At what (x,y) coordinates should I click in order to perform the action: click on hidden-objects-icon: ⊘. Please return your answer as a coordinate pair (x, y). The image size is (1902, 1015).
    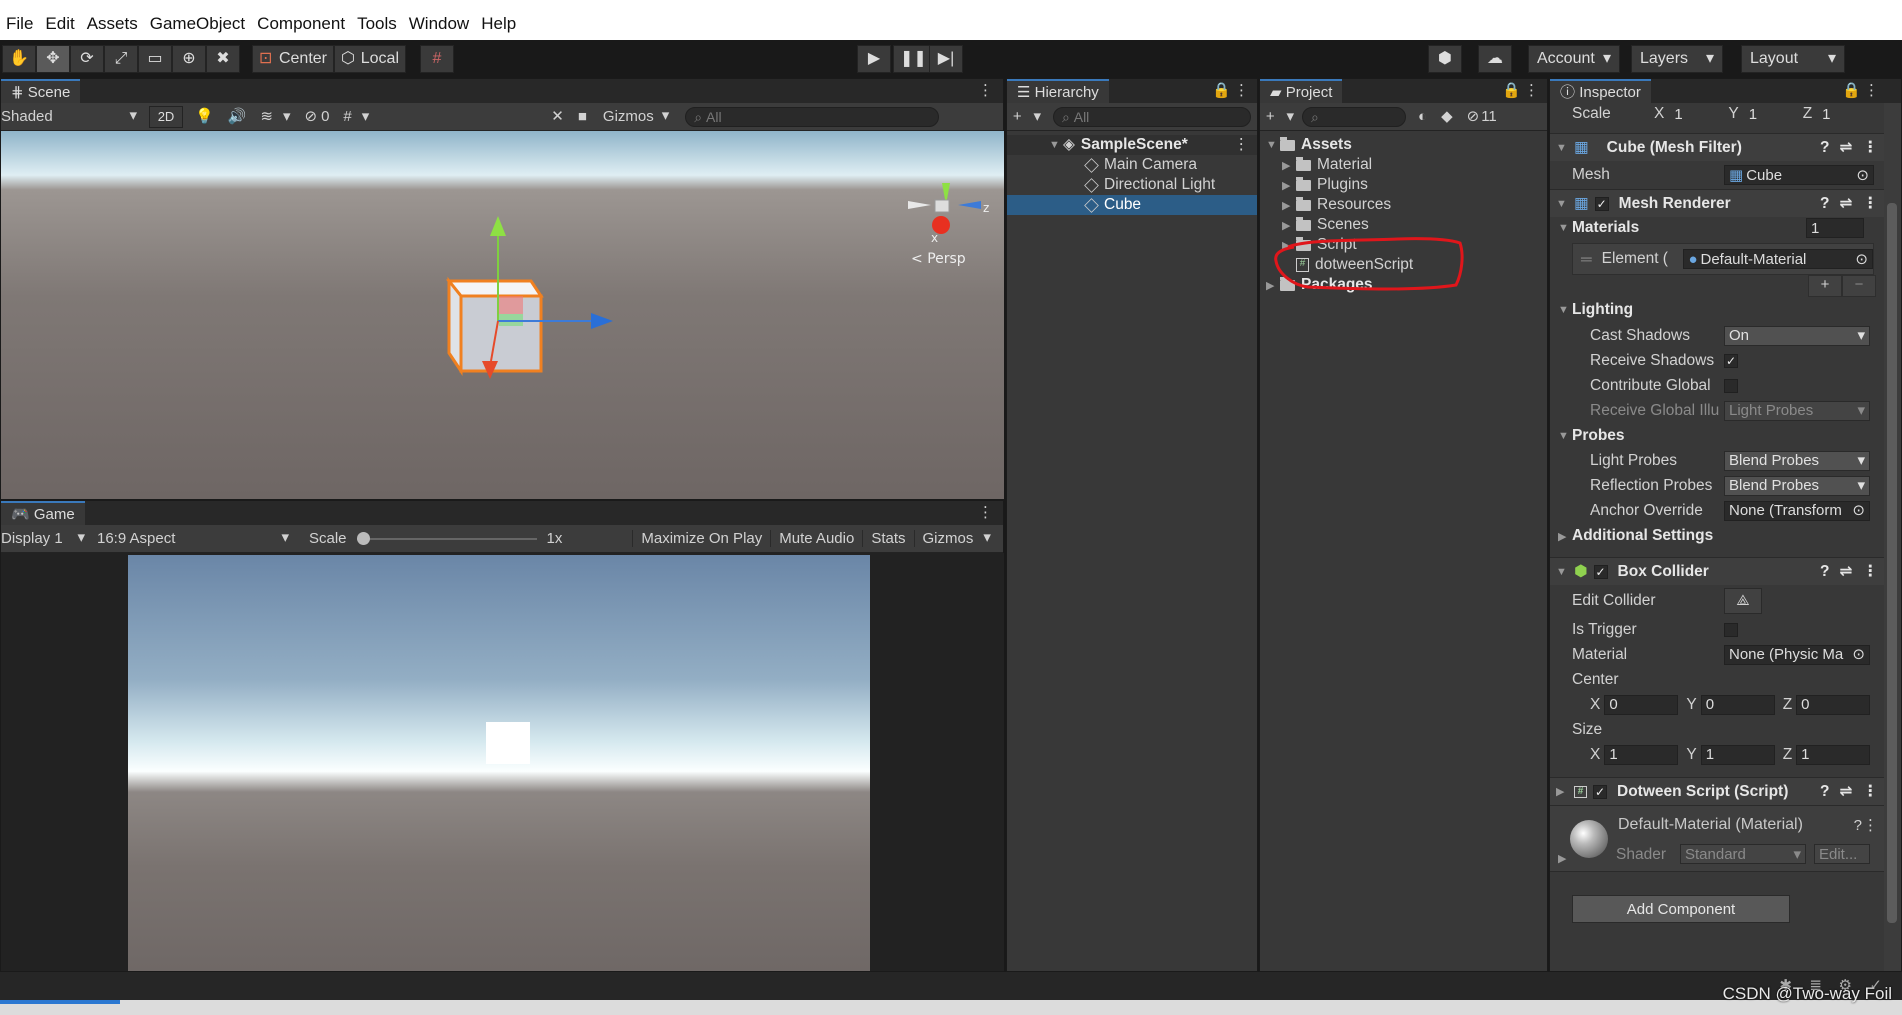
    Looking at the image, I should click on (310, 116).